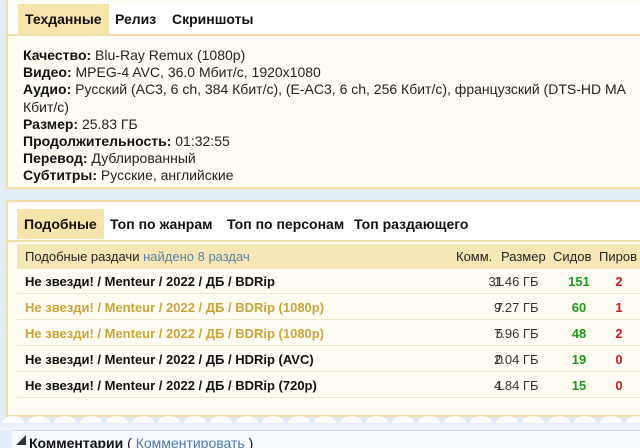 The image size is (640, 448). Describe the element at coordinates (76, 441) in the screenshot. I see `comments-label: Комментарии` at that location.